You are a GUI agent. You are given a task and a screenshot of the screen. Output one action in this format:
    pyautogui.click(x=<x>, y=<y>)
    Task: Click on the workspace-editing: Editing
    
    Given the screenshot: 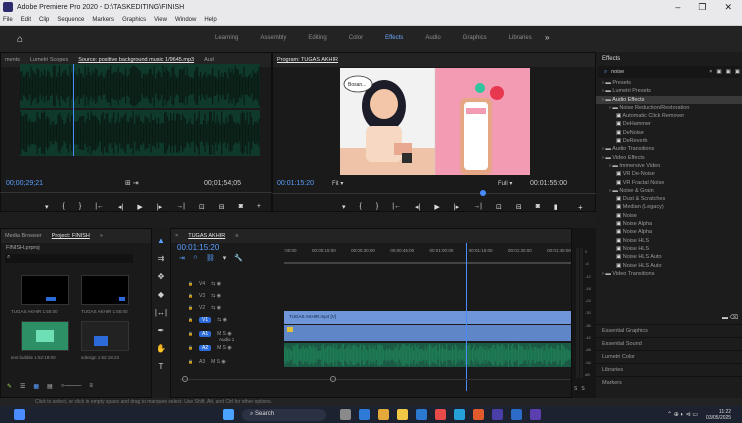 What is the action you would take?
    pyautogui.click(x=317, y=38)
    